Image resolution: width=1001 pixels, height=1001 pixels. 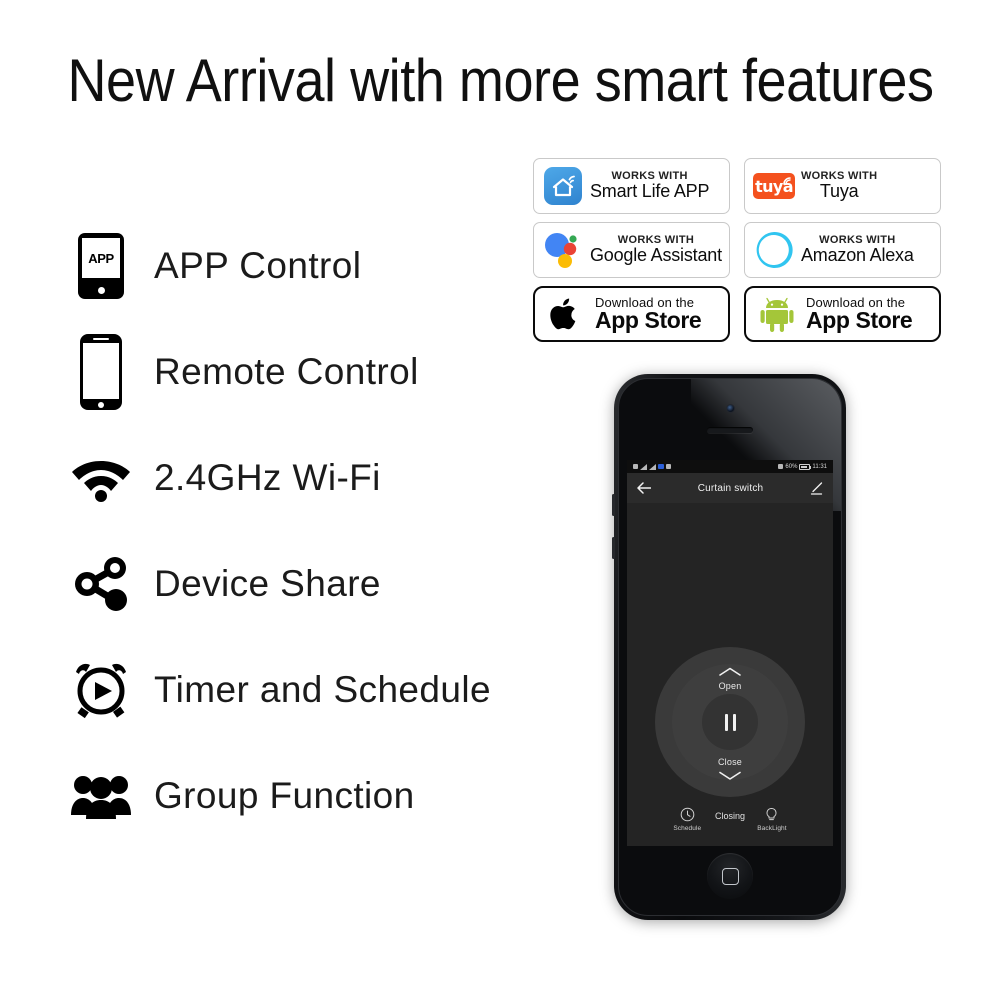 What do you see at coordinates (730, 775) in the screenshot?
I see `chevron-down-icon` at bounding box center [730, 775].